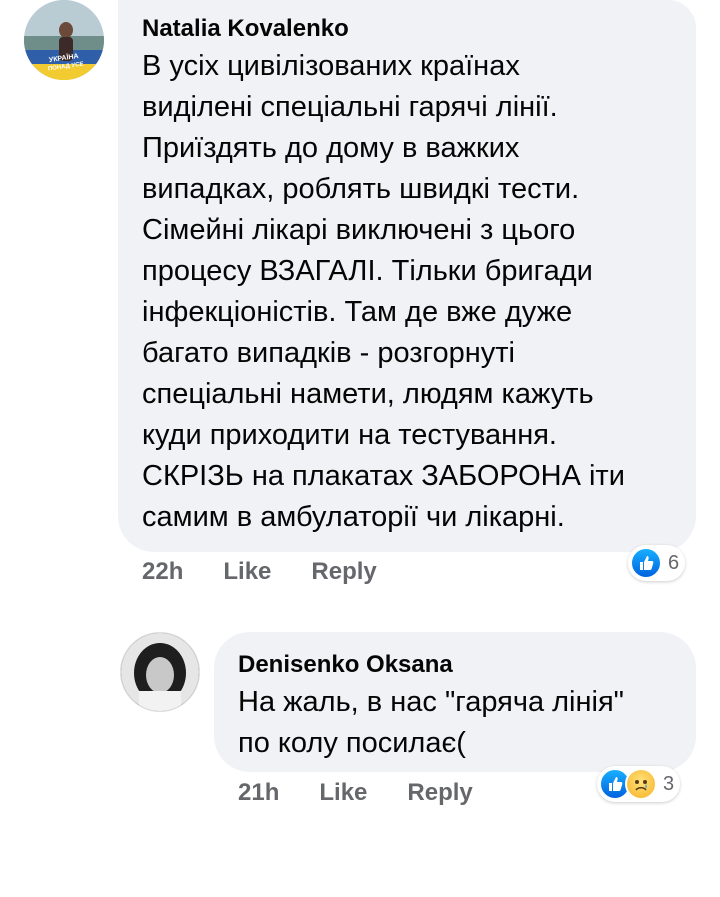 Image resolution: width=720 pixels, height=897 pixels. I want to click on comment-actions: 22h Like Reply, so click(259, 572).